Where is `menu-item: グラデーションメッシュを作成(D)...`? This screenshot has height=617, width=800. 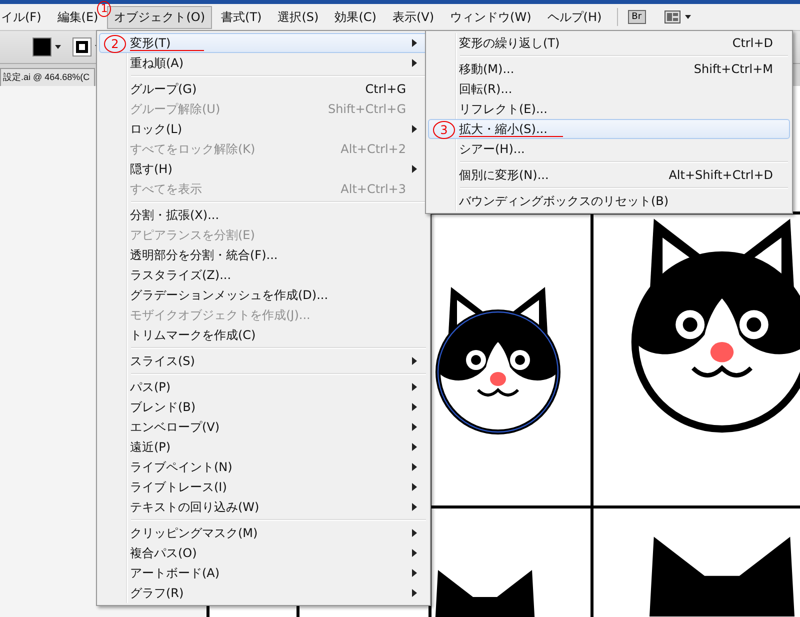
menu-item: グラデーションメッシュを作成(D)... is located at coordinates (263, 295).